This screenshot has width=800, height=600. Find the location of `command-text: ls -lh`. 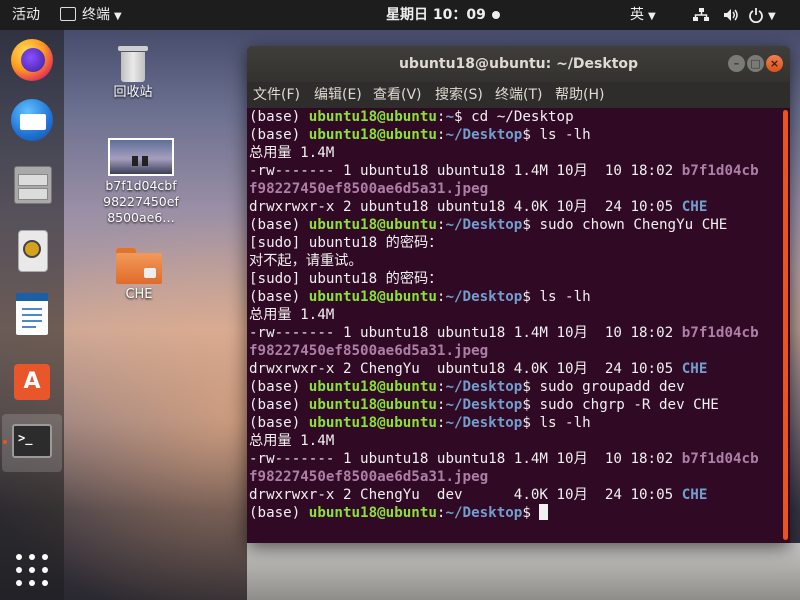

command-text: ls -lh is located at coordinates (565, 423).